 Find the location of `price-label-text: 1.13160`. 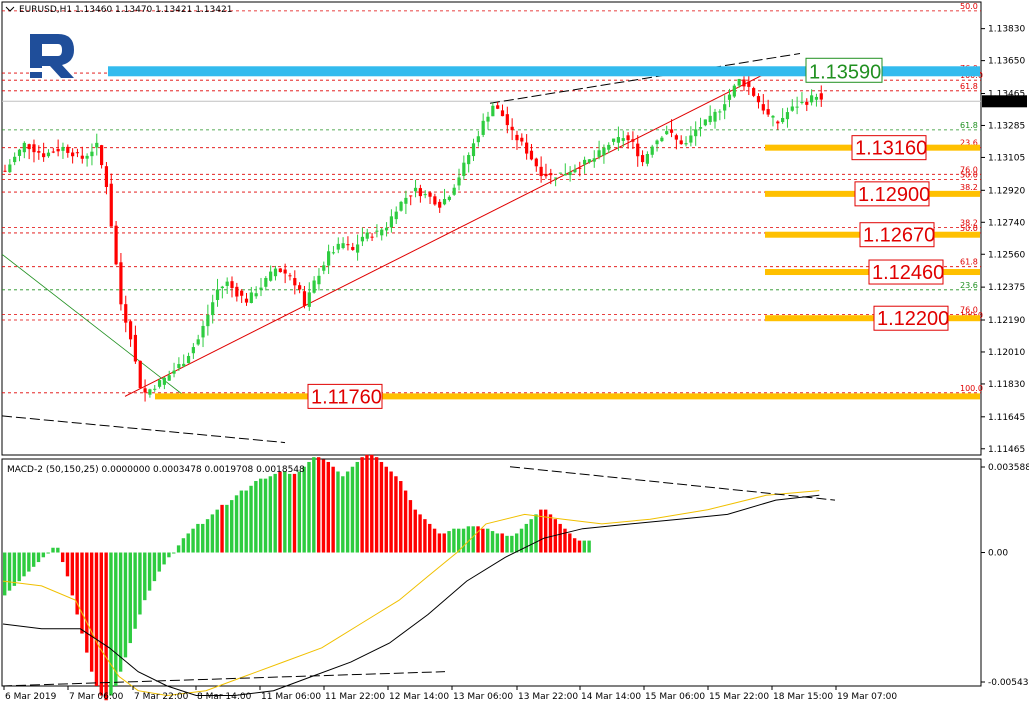

price-label-text: 1.13160 is located at coordinates (891, 149).